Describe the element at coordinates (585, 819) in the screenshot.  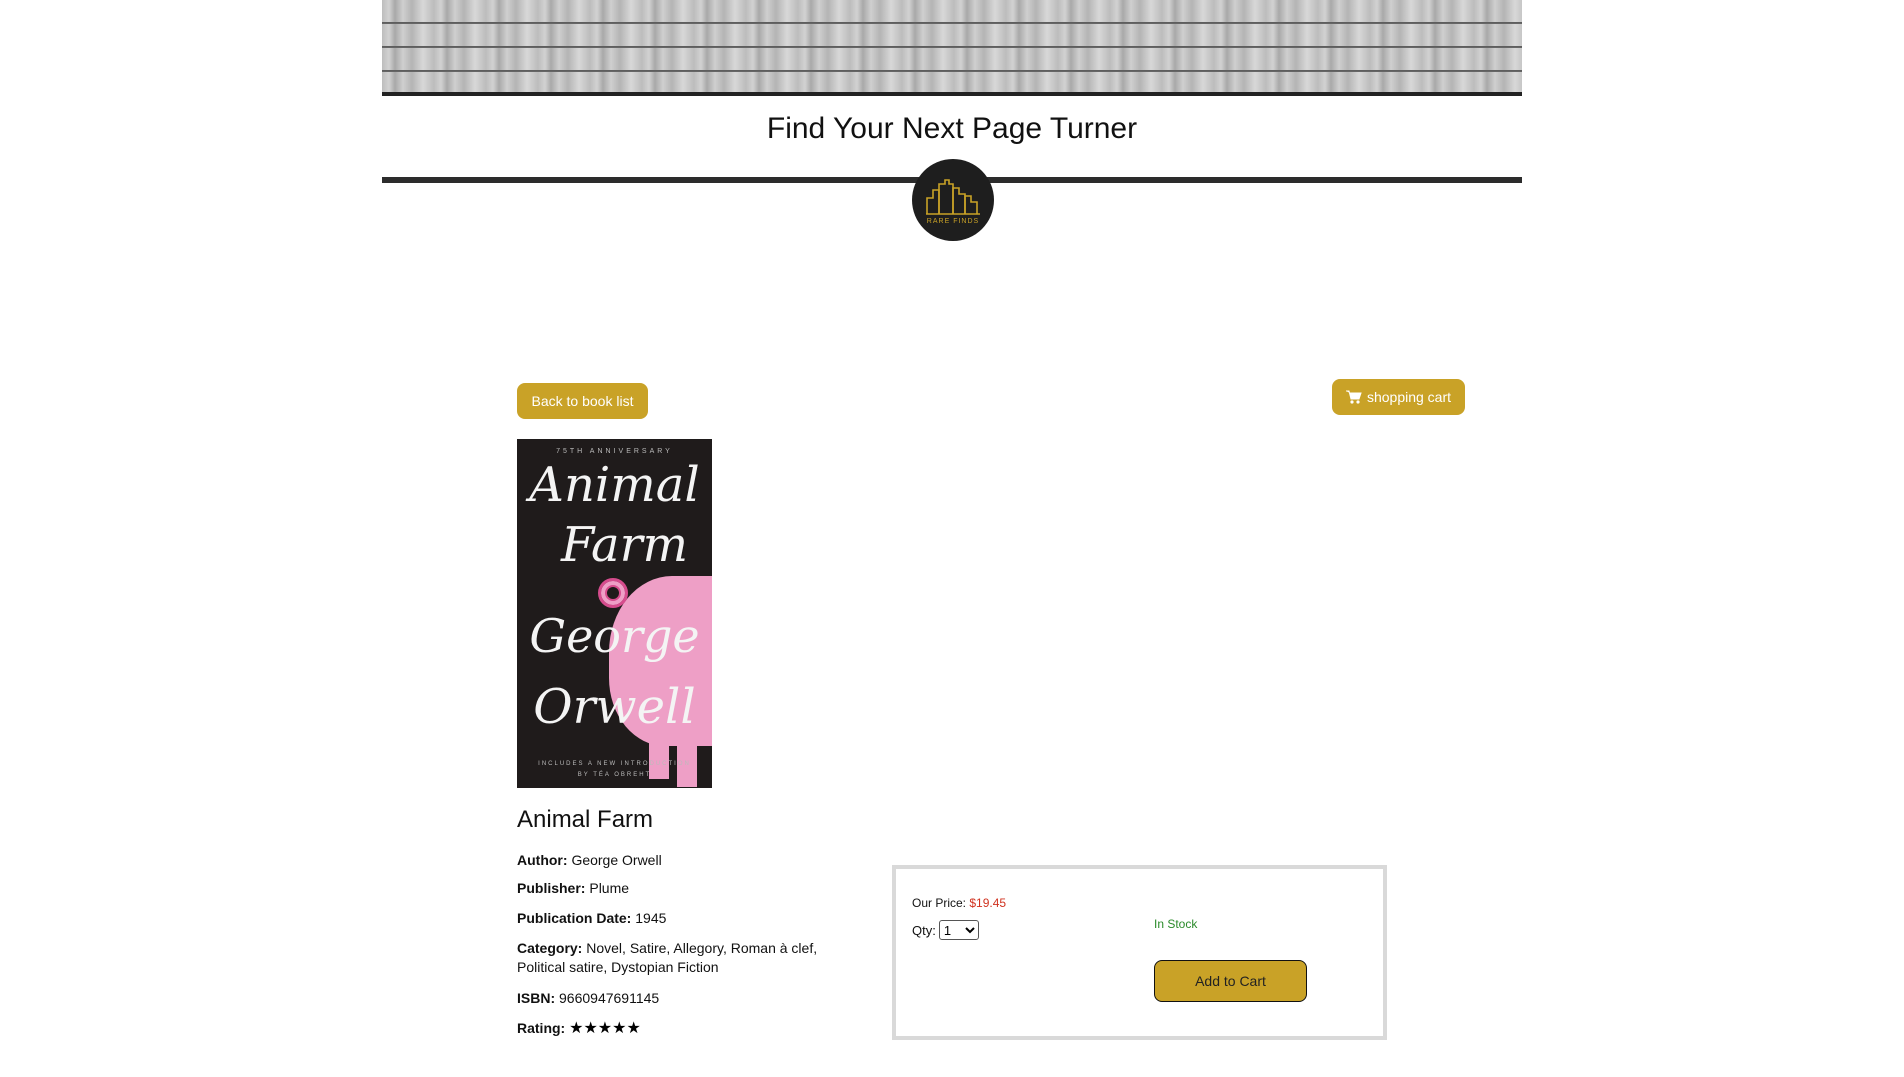
I see `book-title: Animal Farm` at that location.